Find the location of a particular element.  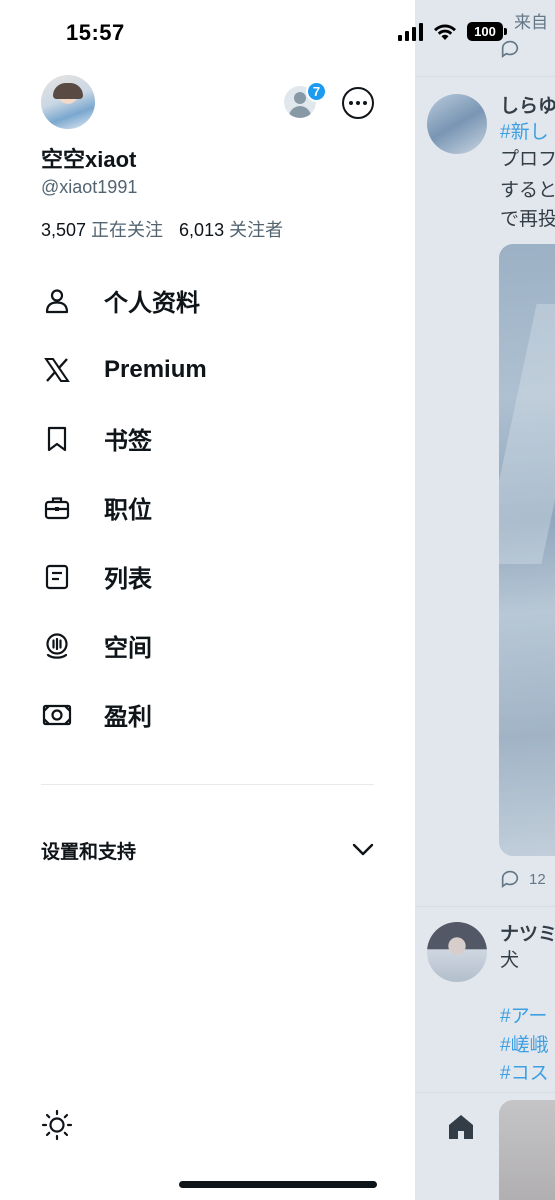

follow-stats: 3,507 正在关注 6,013 关注者 is located at coordinates (162, 229).